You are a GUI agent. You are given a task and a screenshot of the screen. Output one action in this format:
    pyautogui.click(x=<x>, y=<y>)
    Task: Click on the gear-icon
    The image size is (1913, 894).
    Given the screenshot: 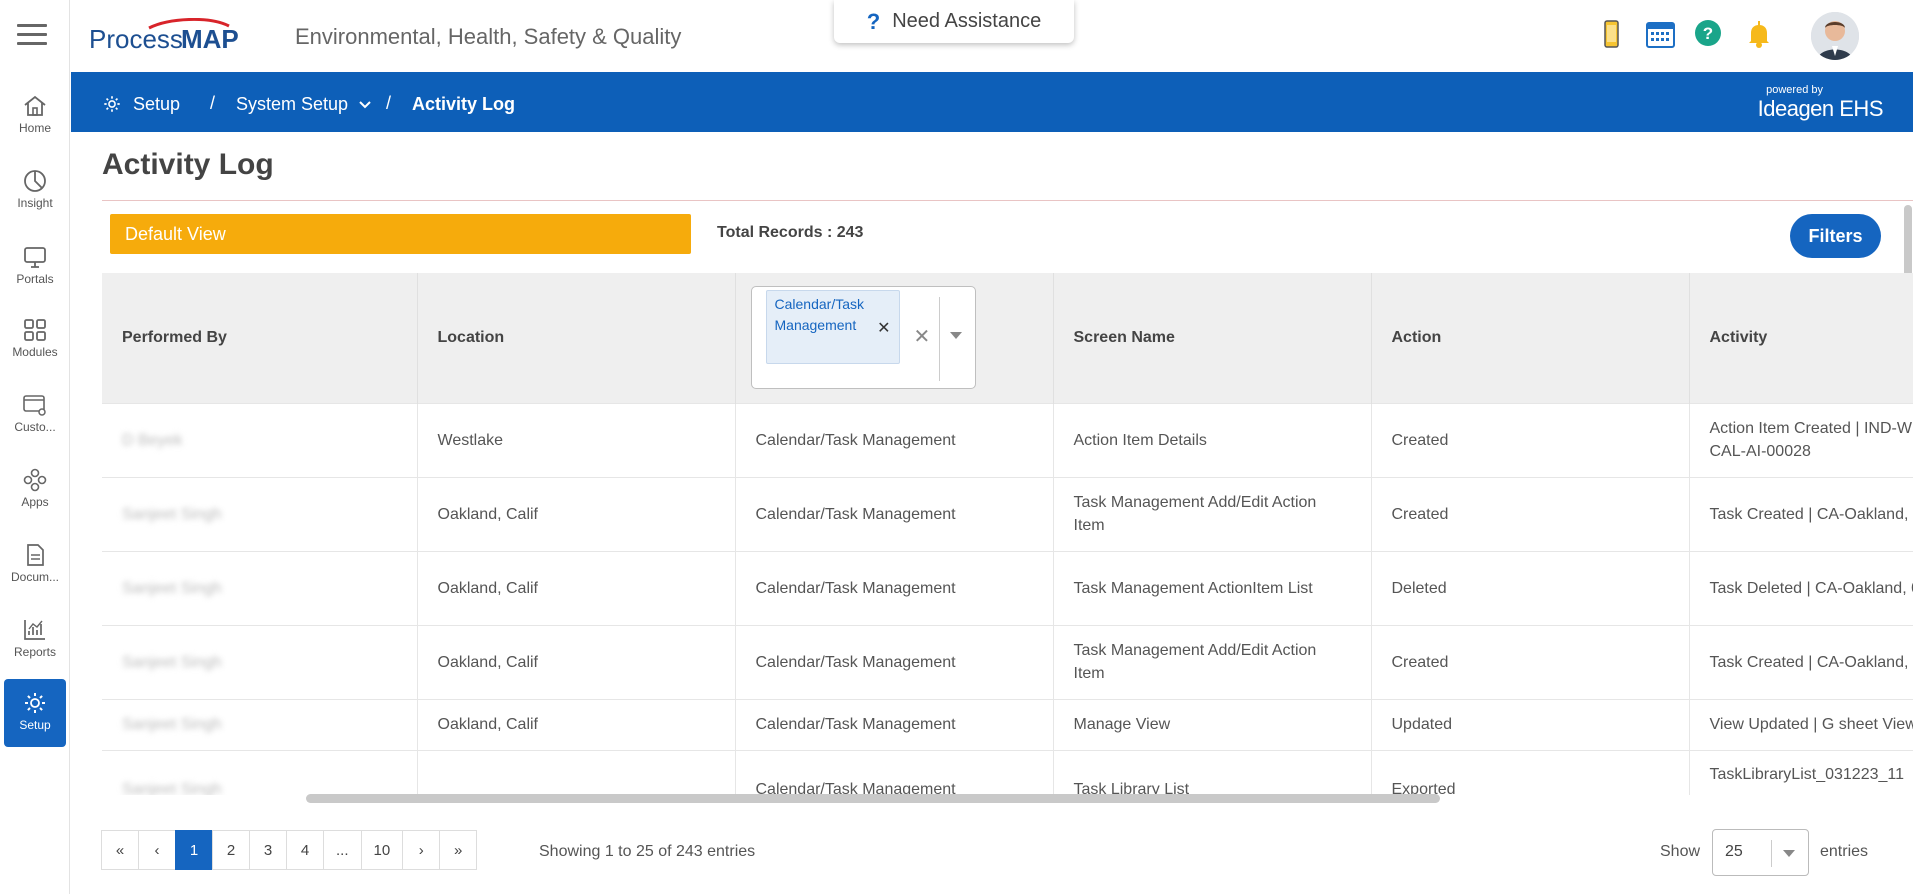 What is the action you would take?
    pyautogui.click(x=35, y=703)
    